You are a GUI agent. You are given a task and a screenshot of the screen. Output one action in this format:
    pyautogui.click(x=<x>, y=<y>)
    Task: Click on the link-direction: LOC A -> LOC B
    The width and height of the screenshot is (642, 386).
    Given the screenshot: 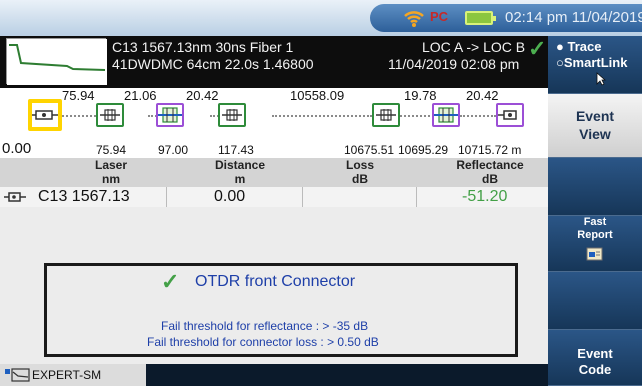 What is the action you would take?
    pyautogui.click(x=474, y=47)
    